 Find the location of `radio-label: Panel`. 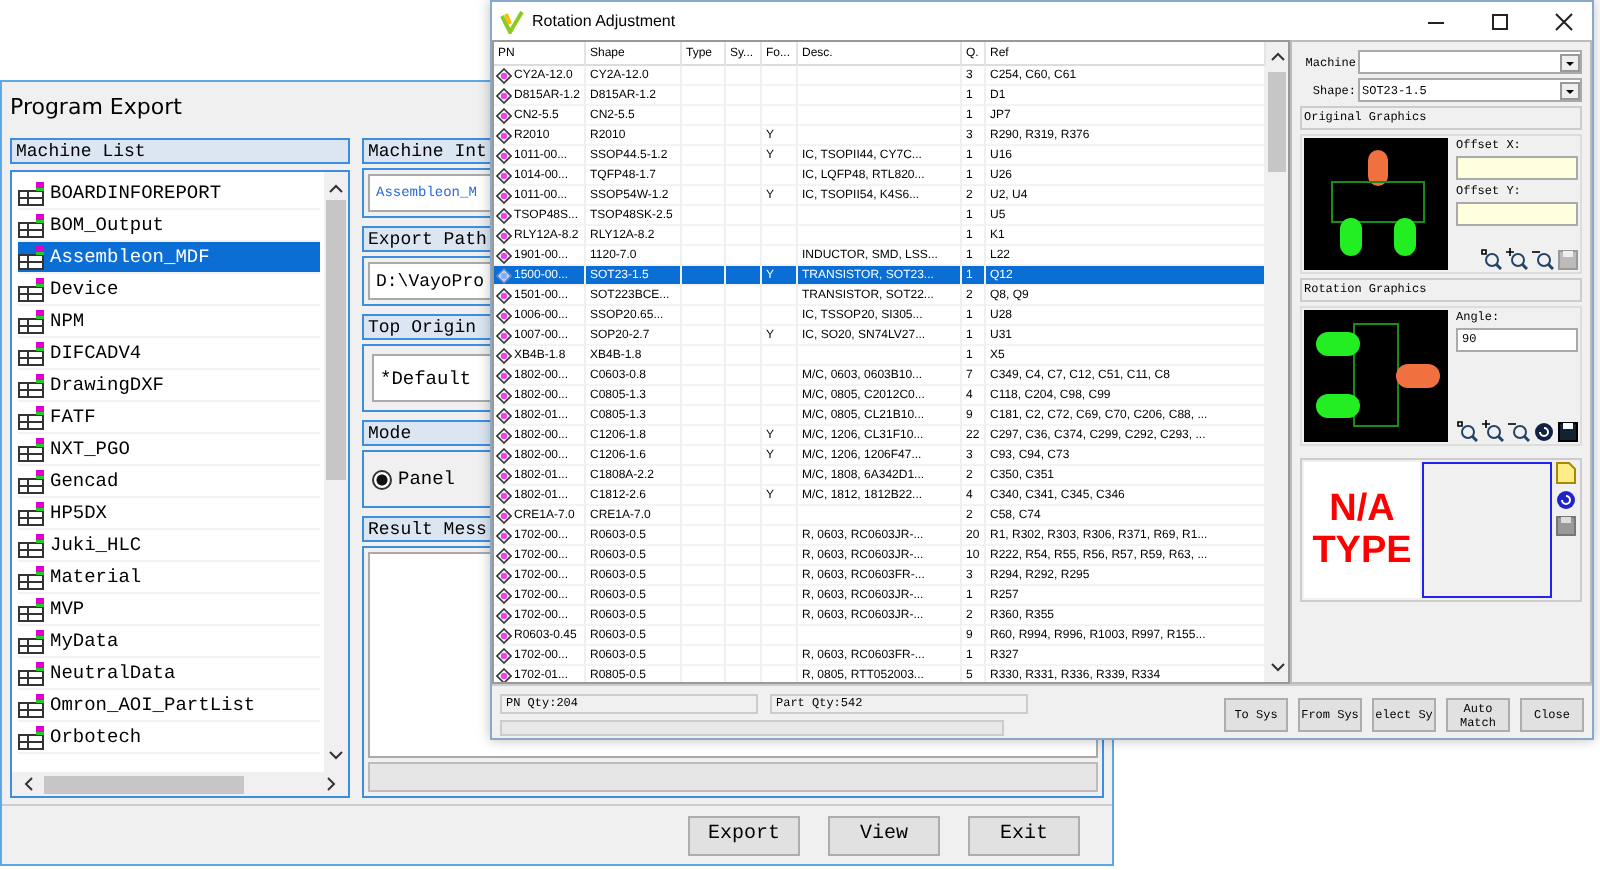

radio-label: Panel is located at coordinates (427, 479).